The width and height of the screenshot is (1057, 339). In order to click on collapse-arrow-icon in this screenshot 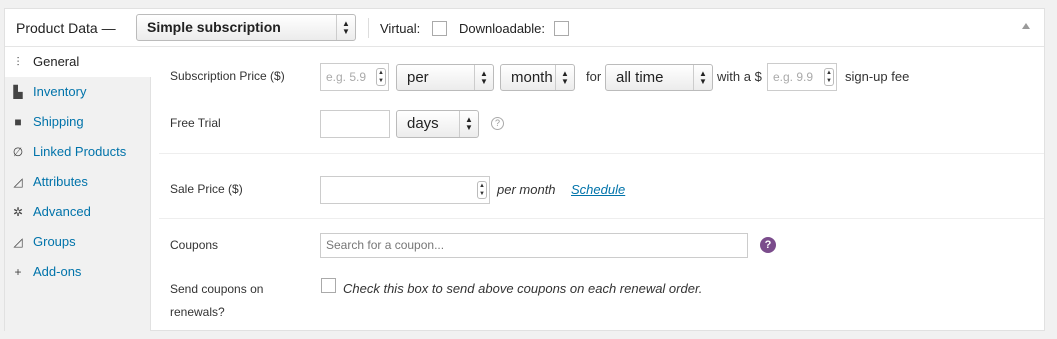, I will do `click(1026, 26)`.